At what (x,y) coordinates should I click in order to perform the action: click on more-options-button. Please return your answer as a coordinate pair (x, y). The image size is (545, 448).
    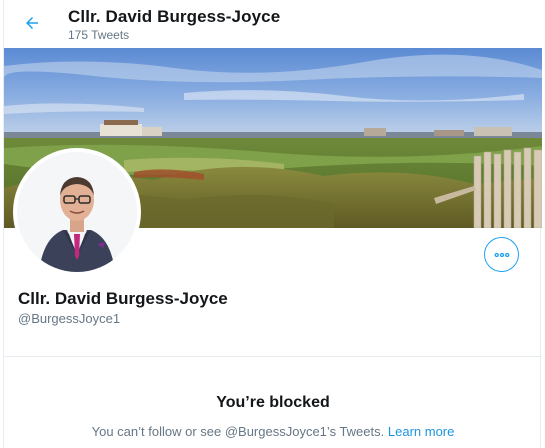
    Looking at the image, I should click on (501, 254).